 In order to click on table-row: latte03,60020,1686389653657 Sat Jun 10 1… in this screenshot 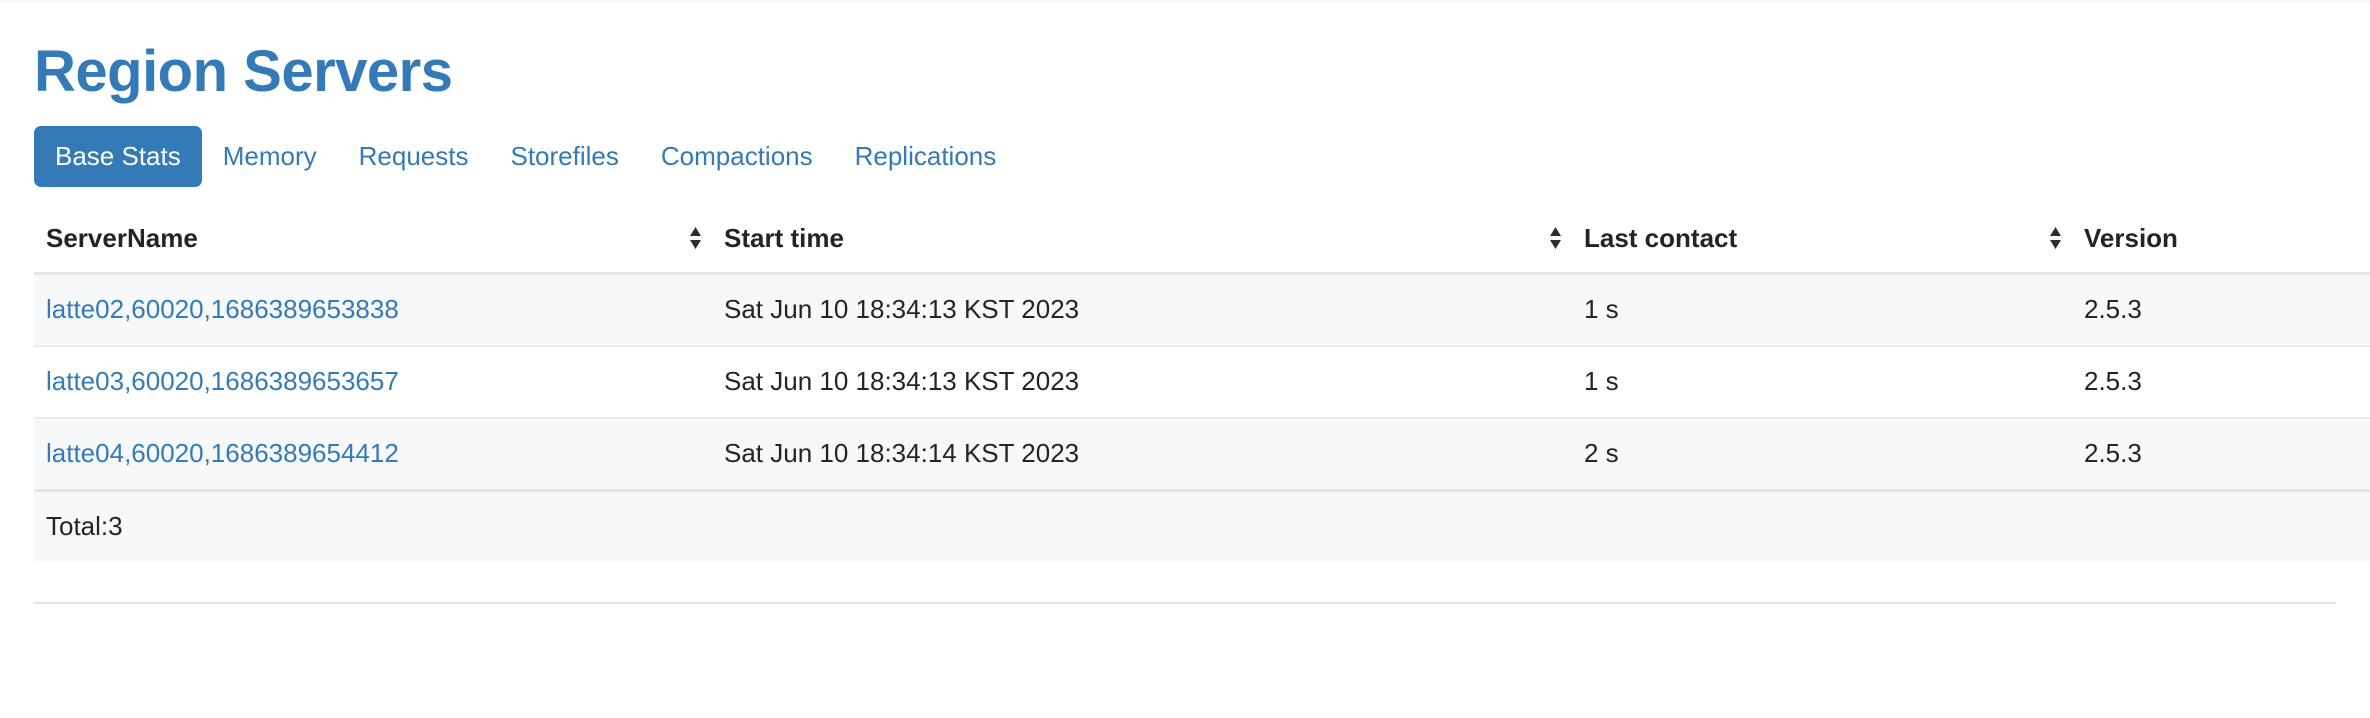, I will do `click(1202, 381)`.